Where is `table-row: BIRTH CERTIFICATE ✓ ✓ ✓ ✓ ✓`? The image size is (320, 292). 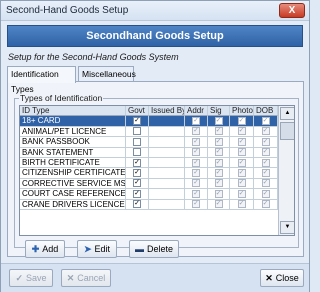
table-row: BIRTH CERTIFICATE ✓ ✓ ✓ ✓ ✓ is located at coordinates (157, 163).